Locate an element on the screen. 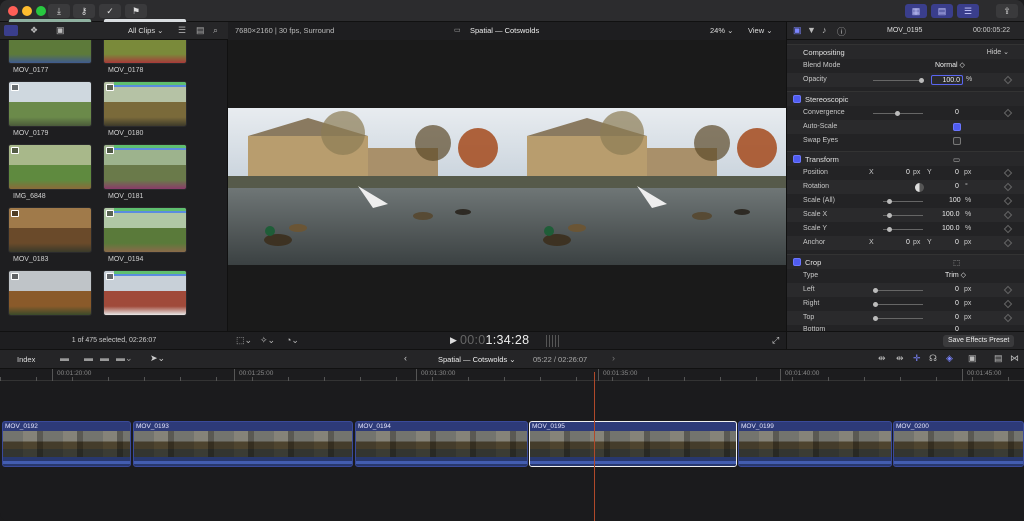  opacity-slider is located at coordinates (898, 80).